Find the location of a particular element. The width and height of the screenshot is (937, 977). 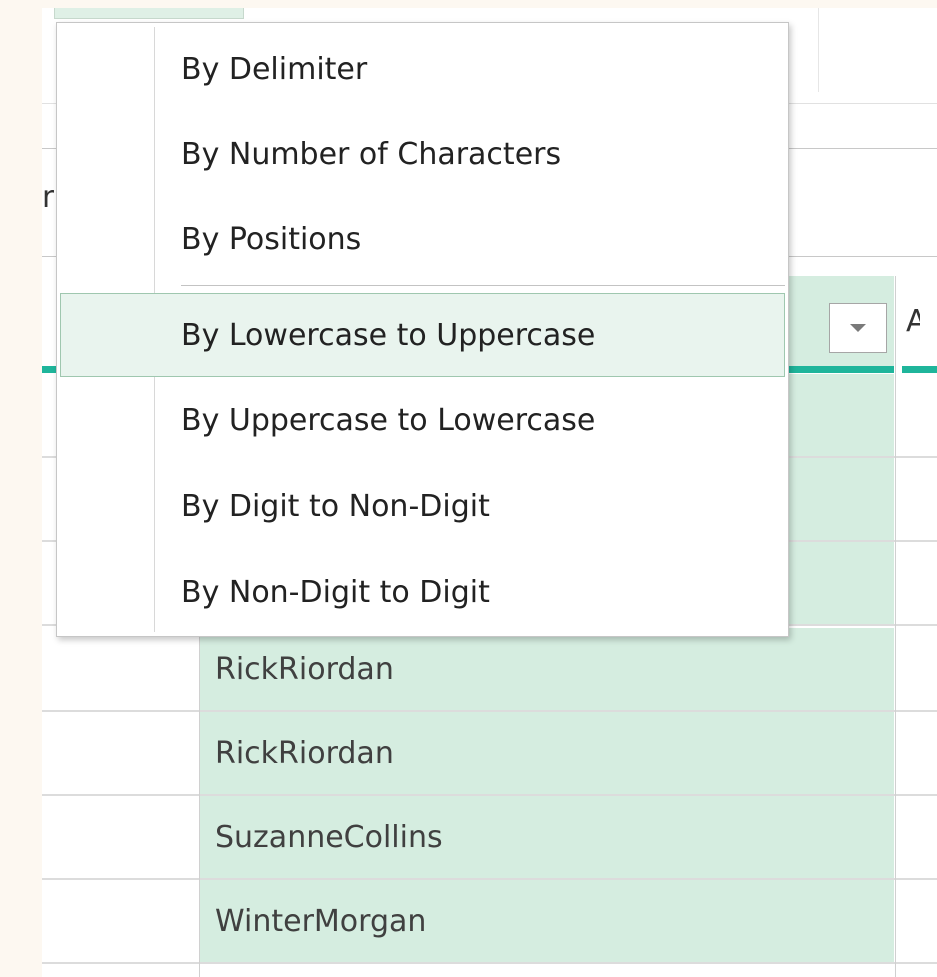

split-column-ribbon-button is located at coordinates (149, 13).